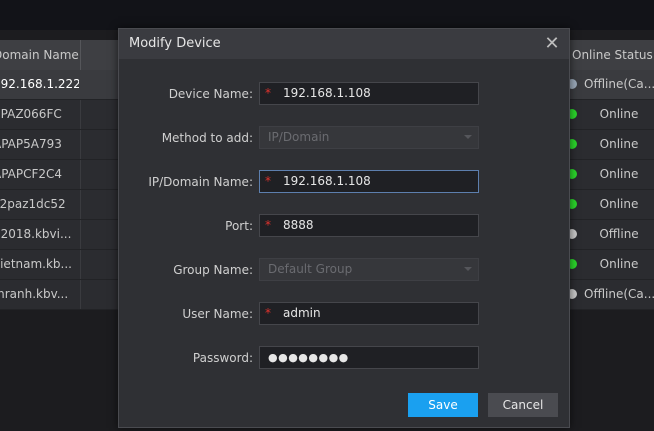 The height and width of the screenshot is (431, 654). I want to click on ip-domain-label: IP/Domain Name:, so click(200, 182).